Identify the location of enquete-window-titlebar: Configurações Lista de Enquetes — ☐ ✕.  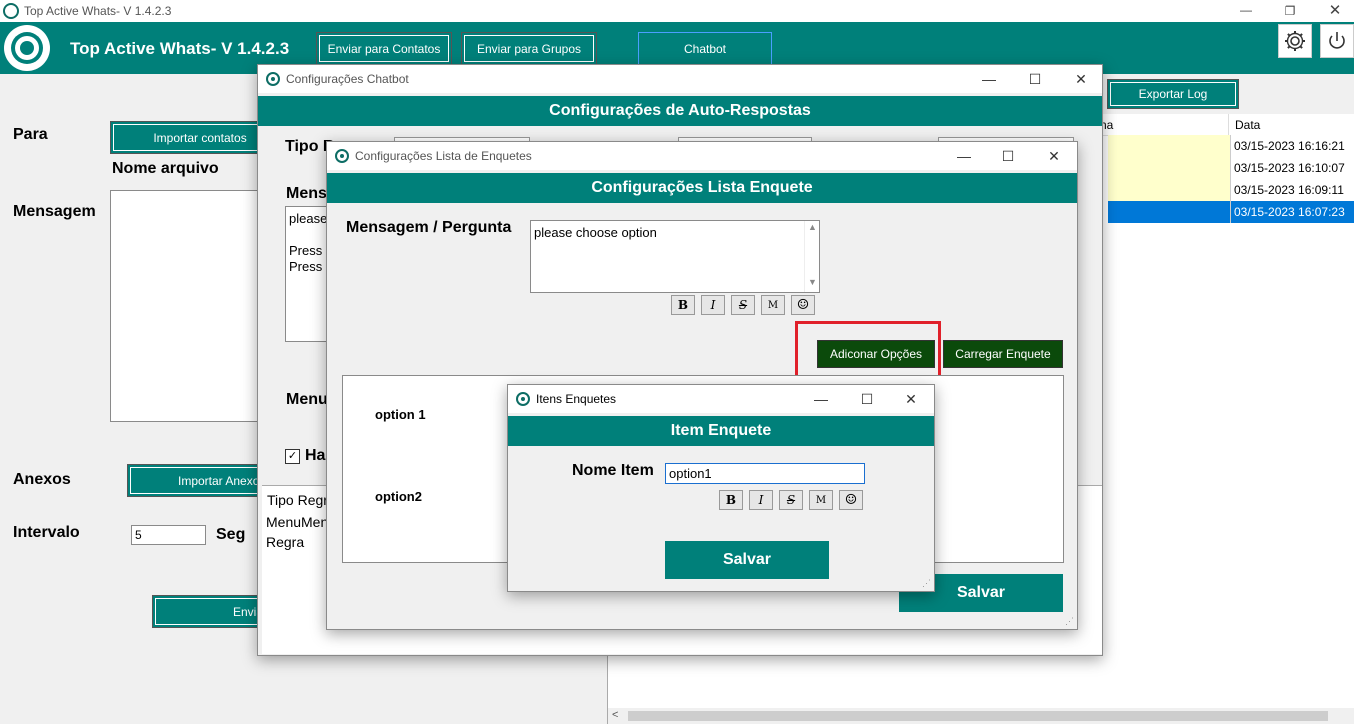
(702, 156).